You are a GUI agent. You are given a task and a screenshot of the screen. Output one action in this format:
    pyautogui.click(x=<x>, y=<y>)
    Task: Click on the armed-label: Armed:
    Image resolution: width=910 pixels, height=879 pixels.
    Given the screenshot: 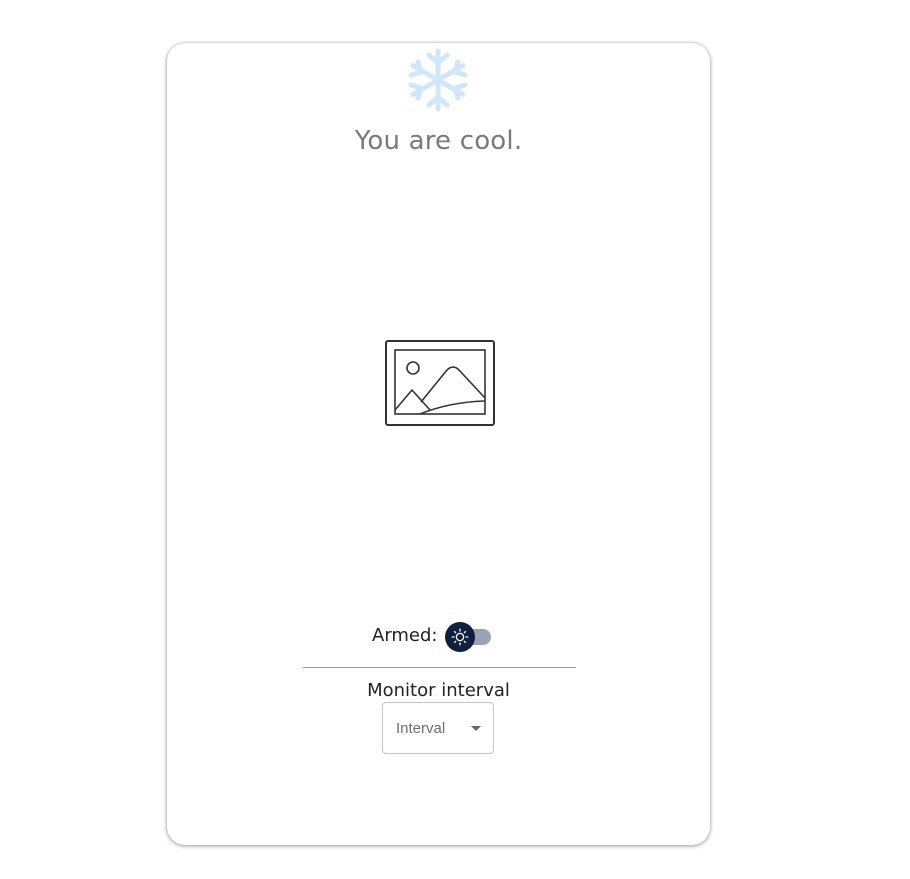 What is the action you would take?
    pyautogui.click(x=405, y=635)
    